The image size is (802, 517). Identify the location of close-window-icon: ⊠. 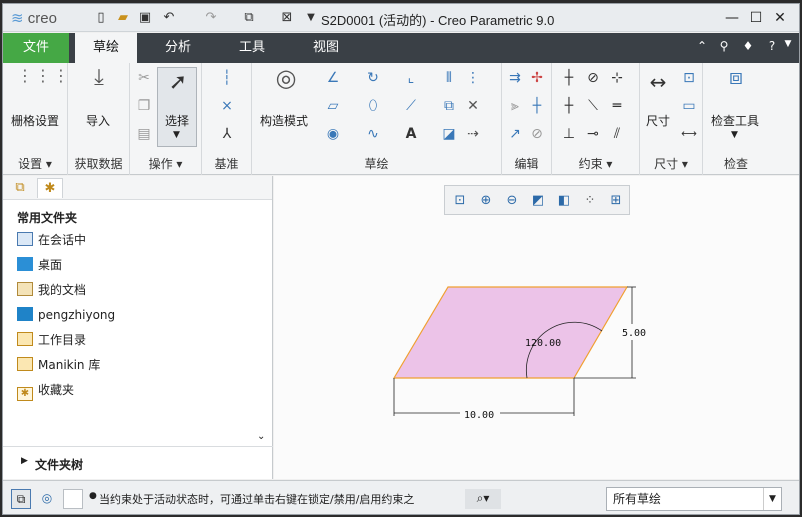
(287, 18).